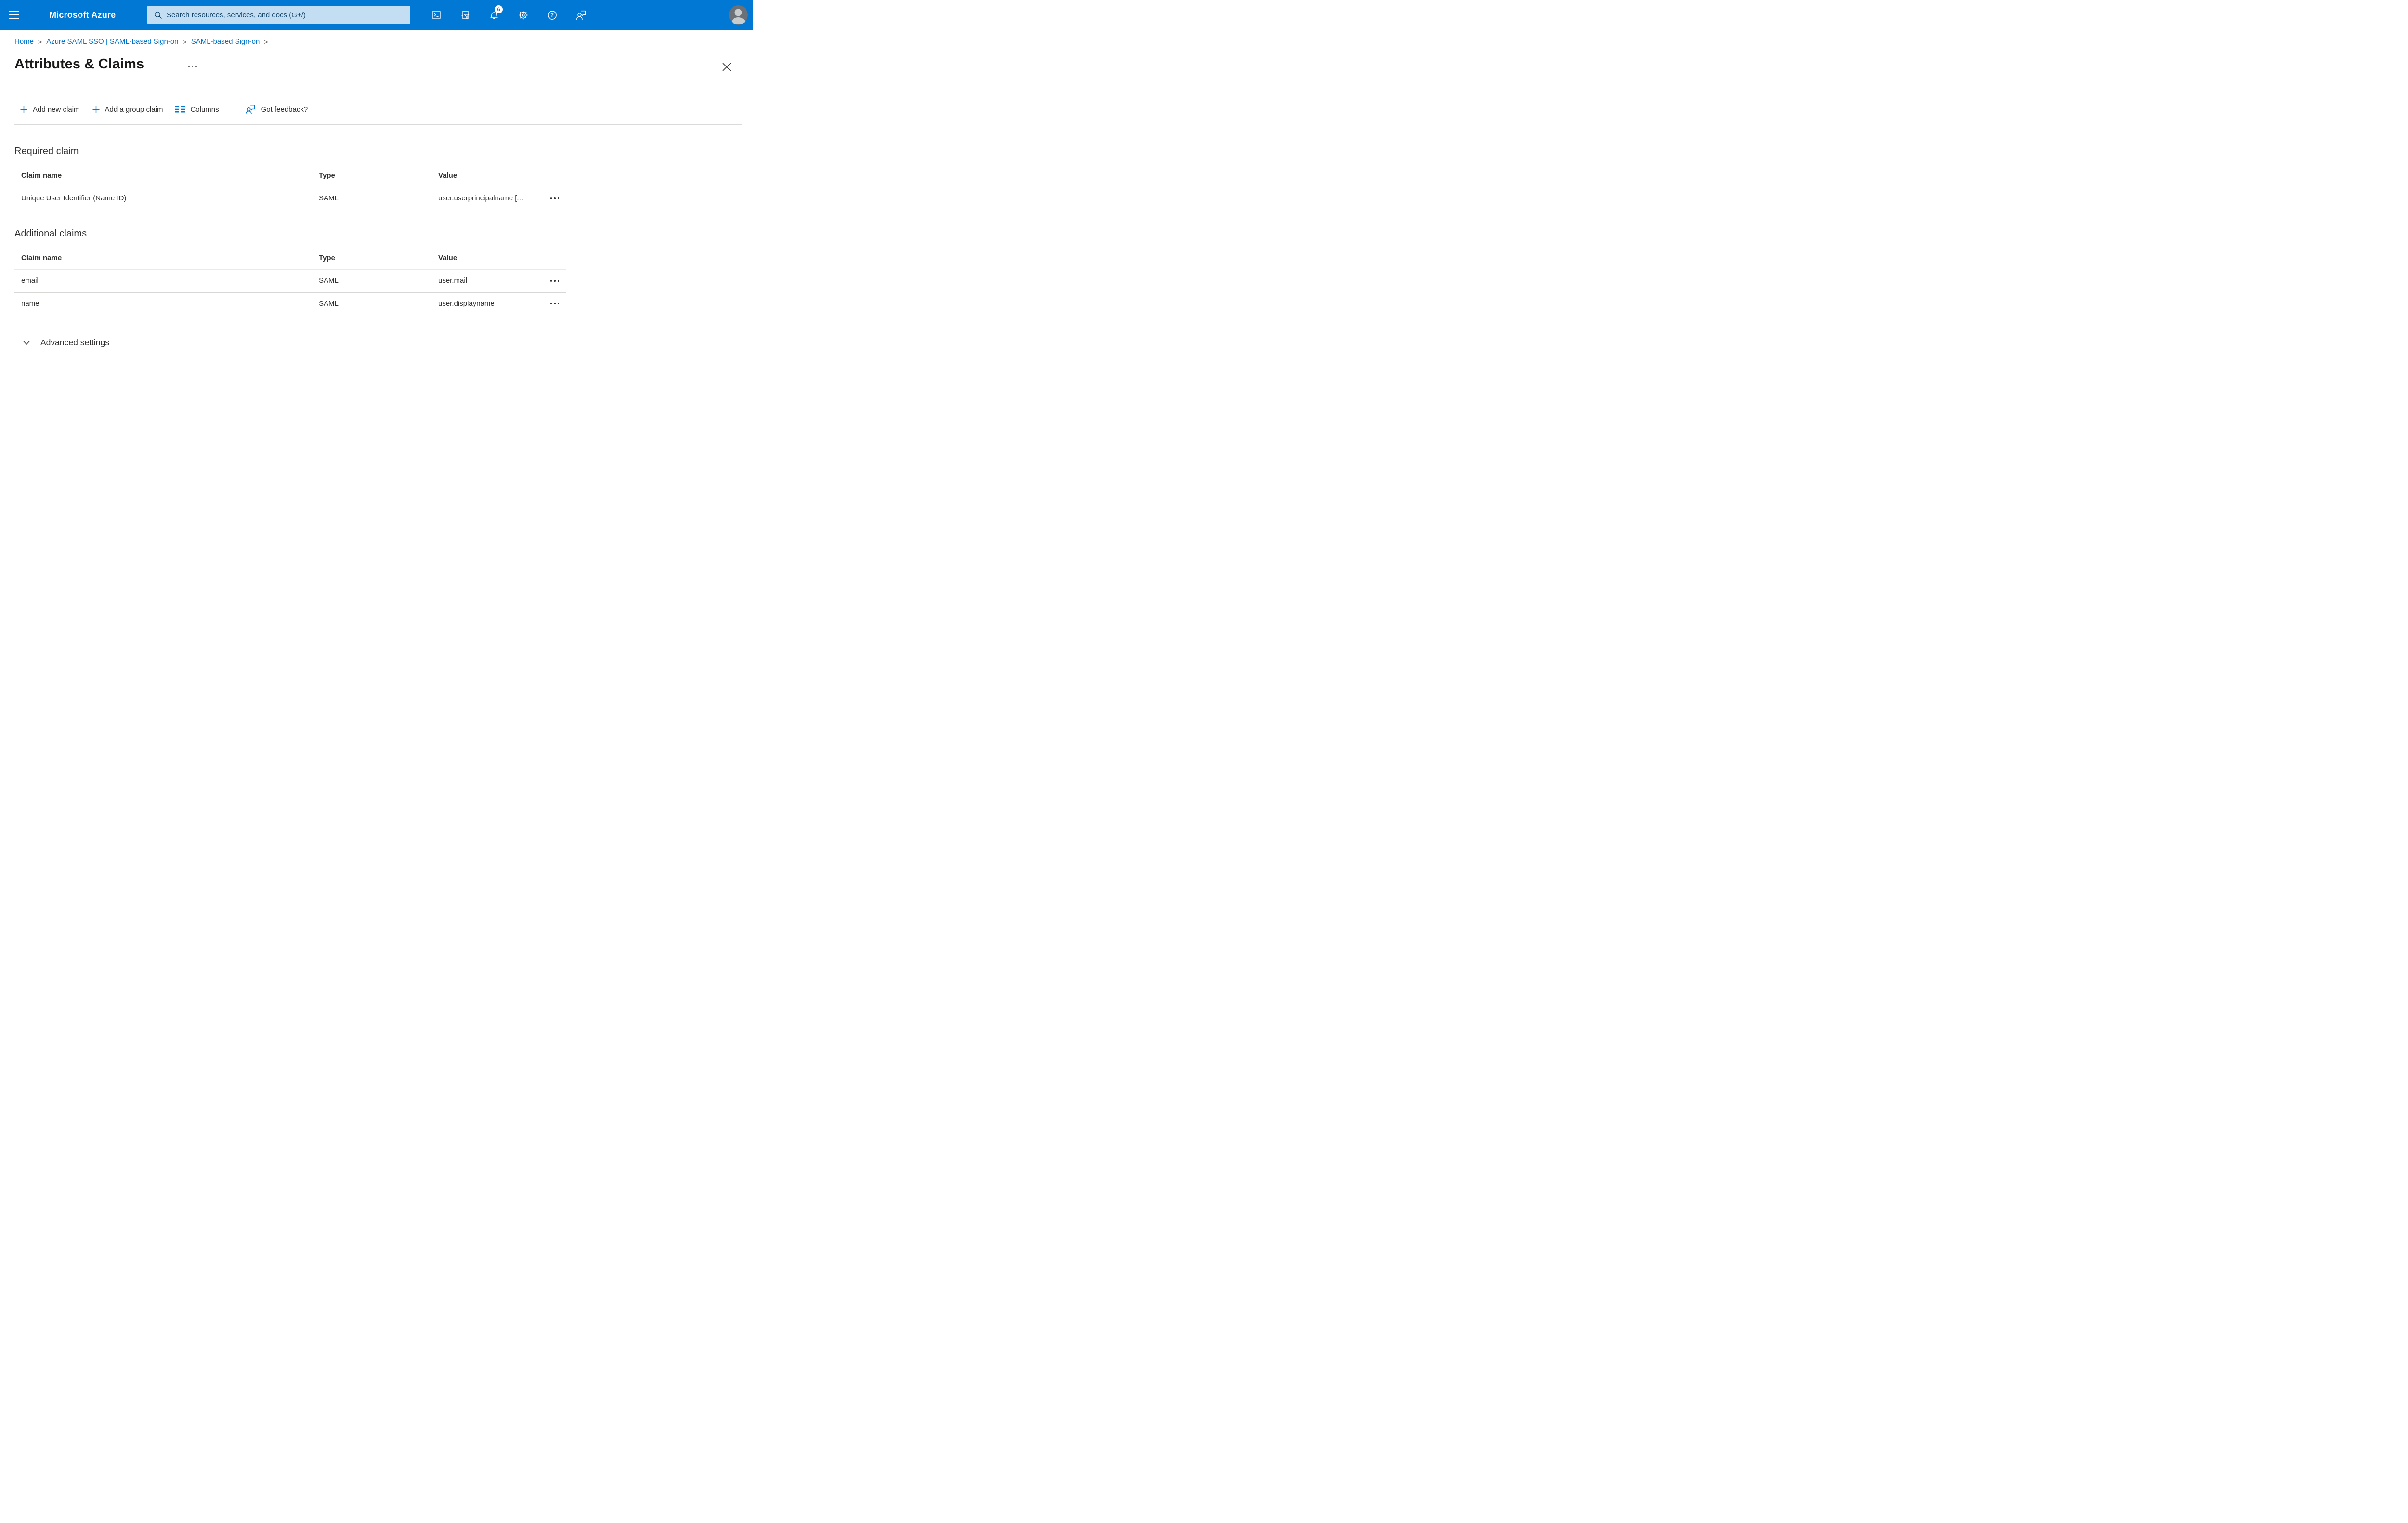 This screenshot has width=2408, height=1523. I want to click on table-row: email SAML user.mail, so click(290, 281).